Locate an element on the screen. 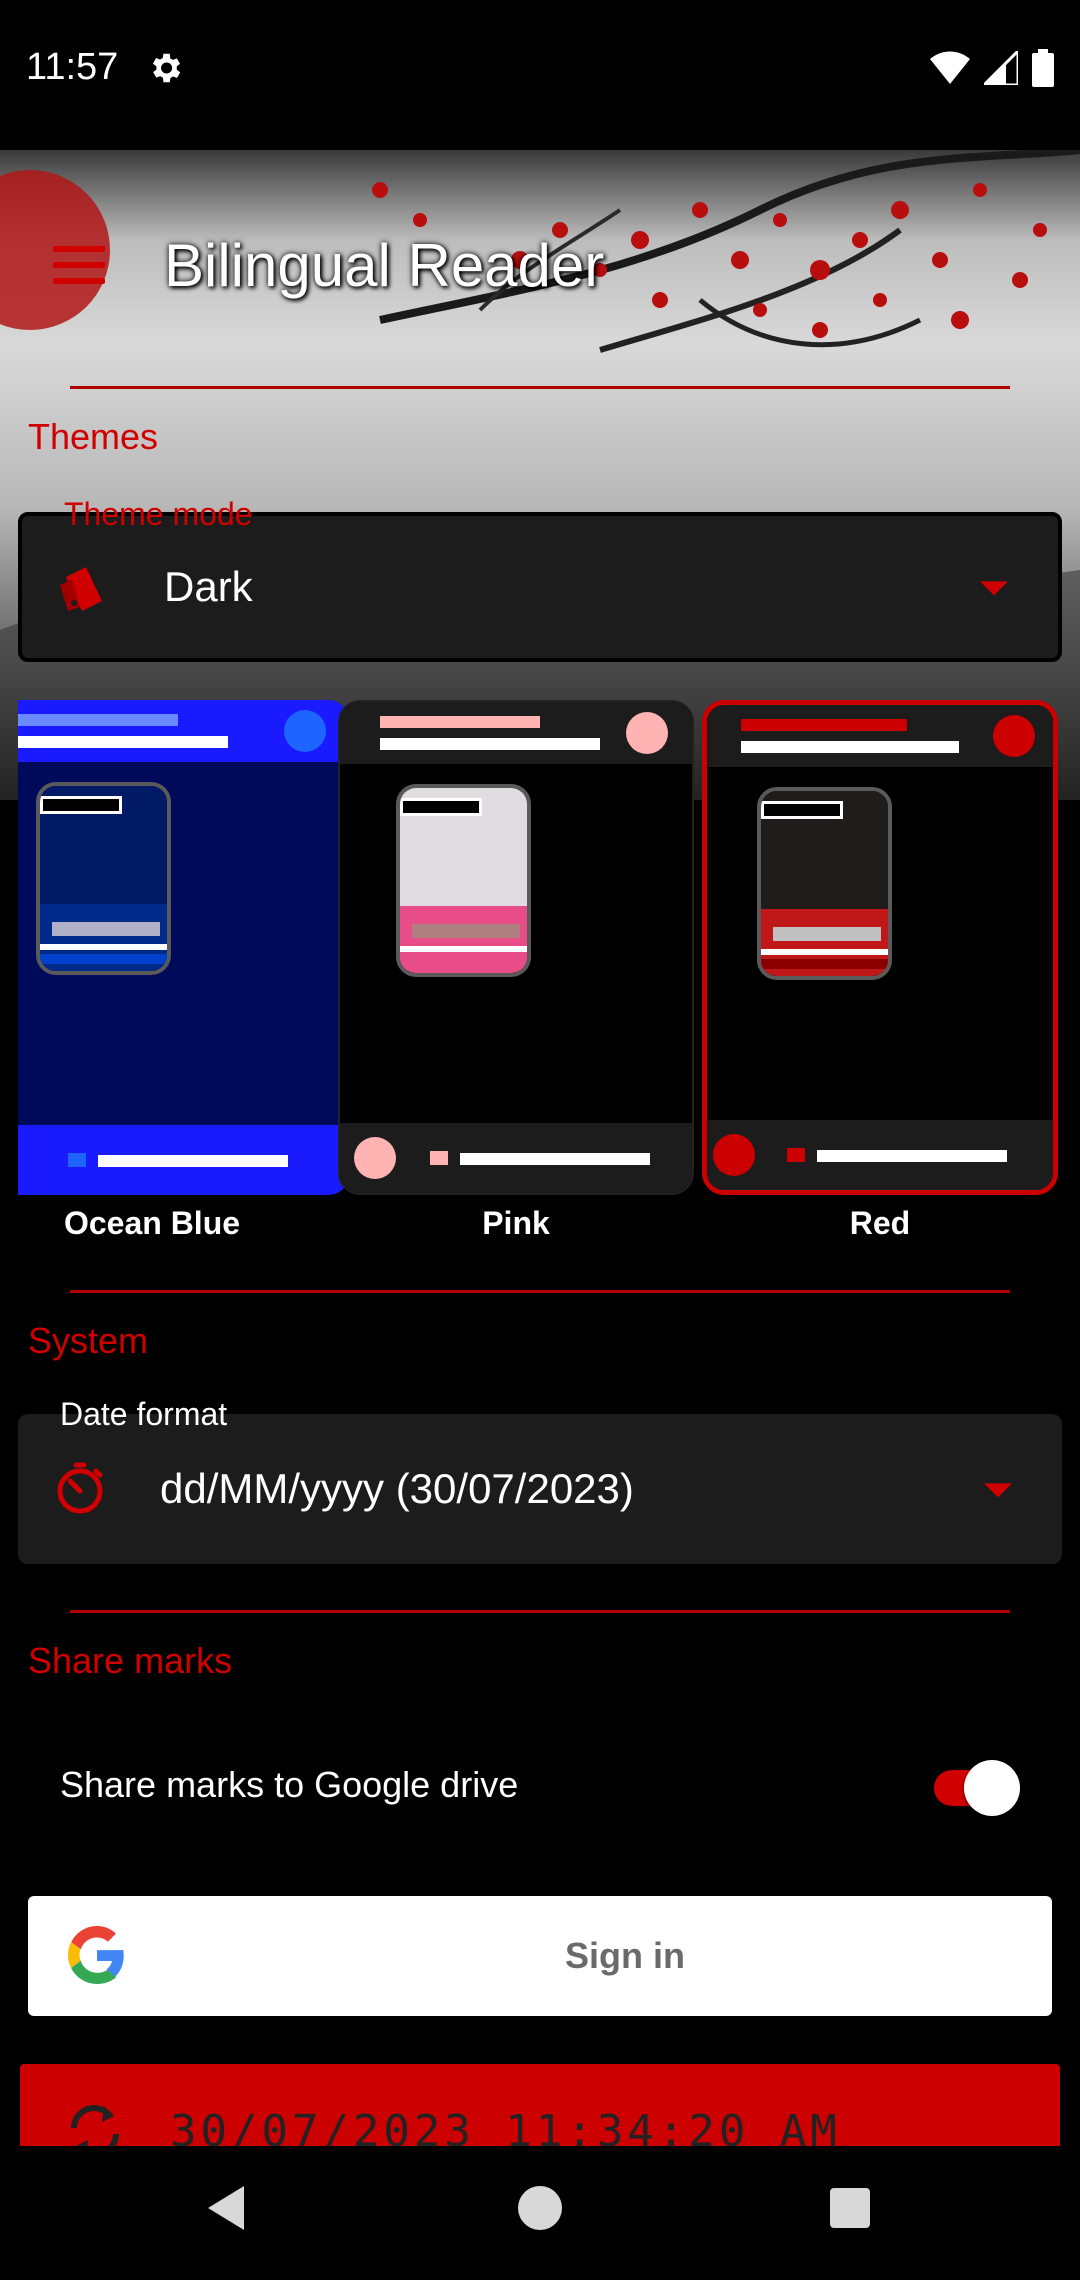  app-bar: Bilingual Reader is located at coordinates (540, 265).